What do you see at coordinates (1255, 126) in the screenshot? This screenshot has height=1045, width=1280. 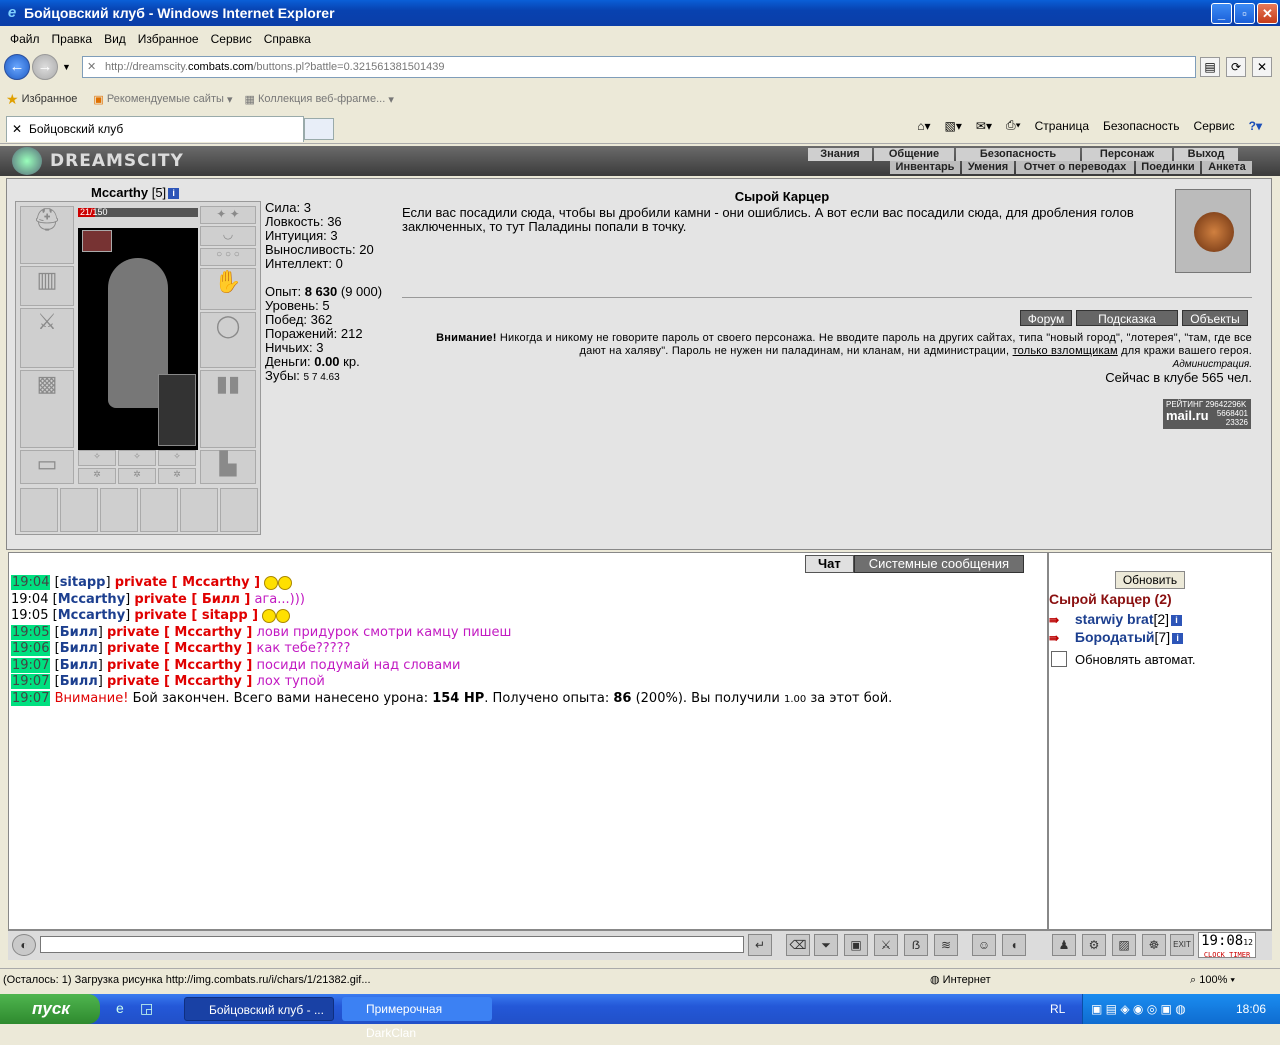 I see `help-icon: ?▾` at bounding box center [1255, 126].